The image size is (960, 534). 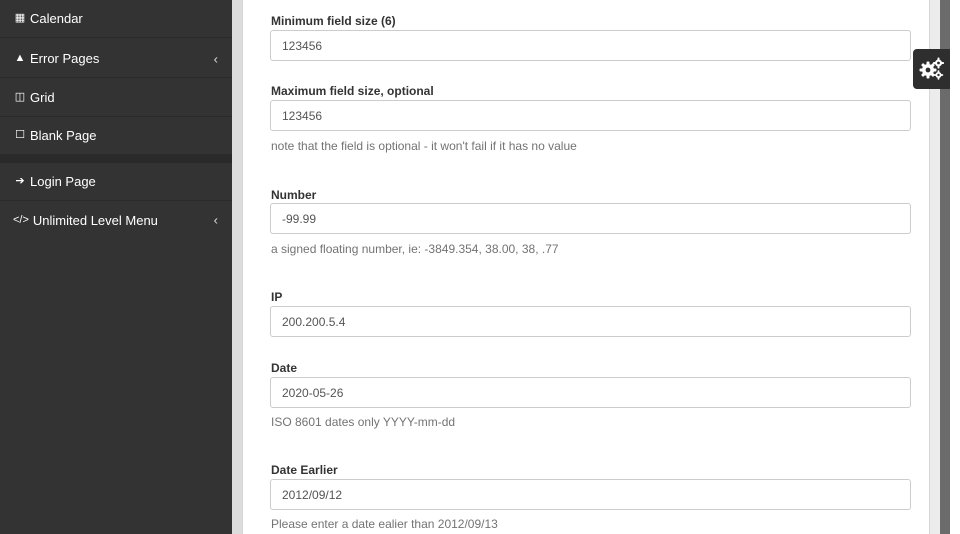 What do you see at coordinates (590, 321) in the screenshot?
I see `ip-input` at bounding box center [590, 321].